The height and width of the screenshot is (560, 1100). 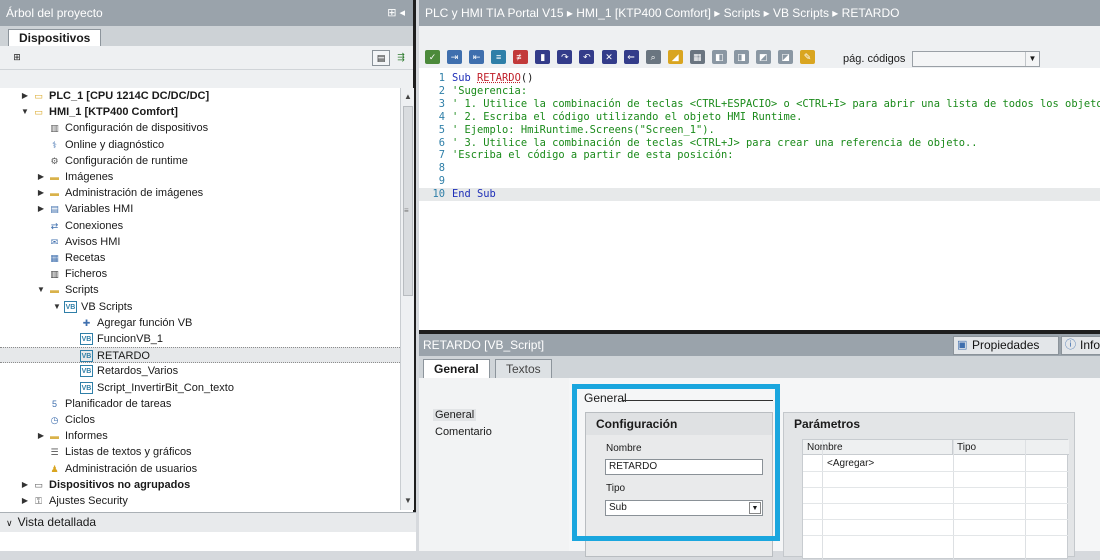 I want to click on tree-item: ▶ ▤ Variables HMI, so click(x=200, y=209).